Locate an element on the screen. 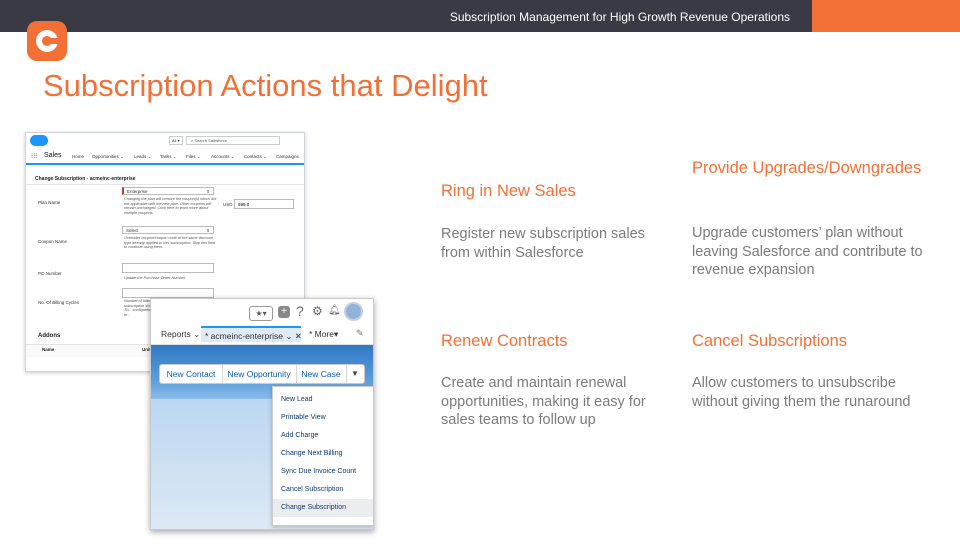 This screenshot has height=540, width=960. salesforce-global-header: All ▾ ⌕ Search Salesforce is located at coordinates (165, 140).